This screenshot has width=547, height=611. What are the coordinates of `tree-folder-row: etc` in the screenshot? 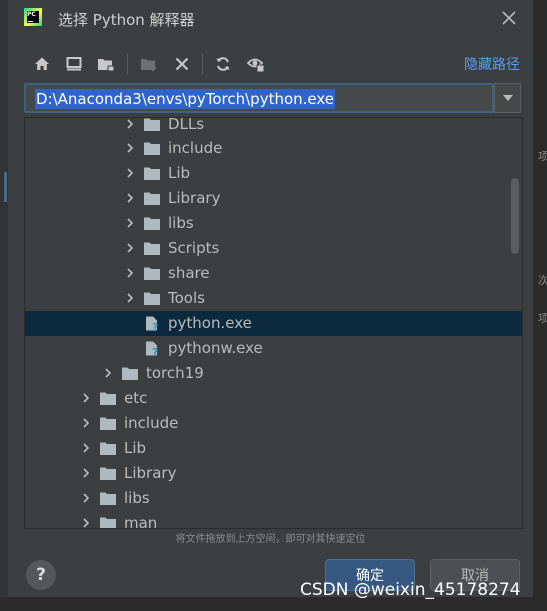 It's located at (273, 398).